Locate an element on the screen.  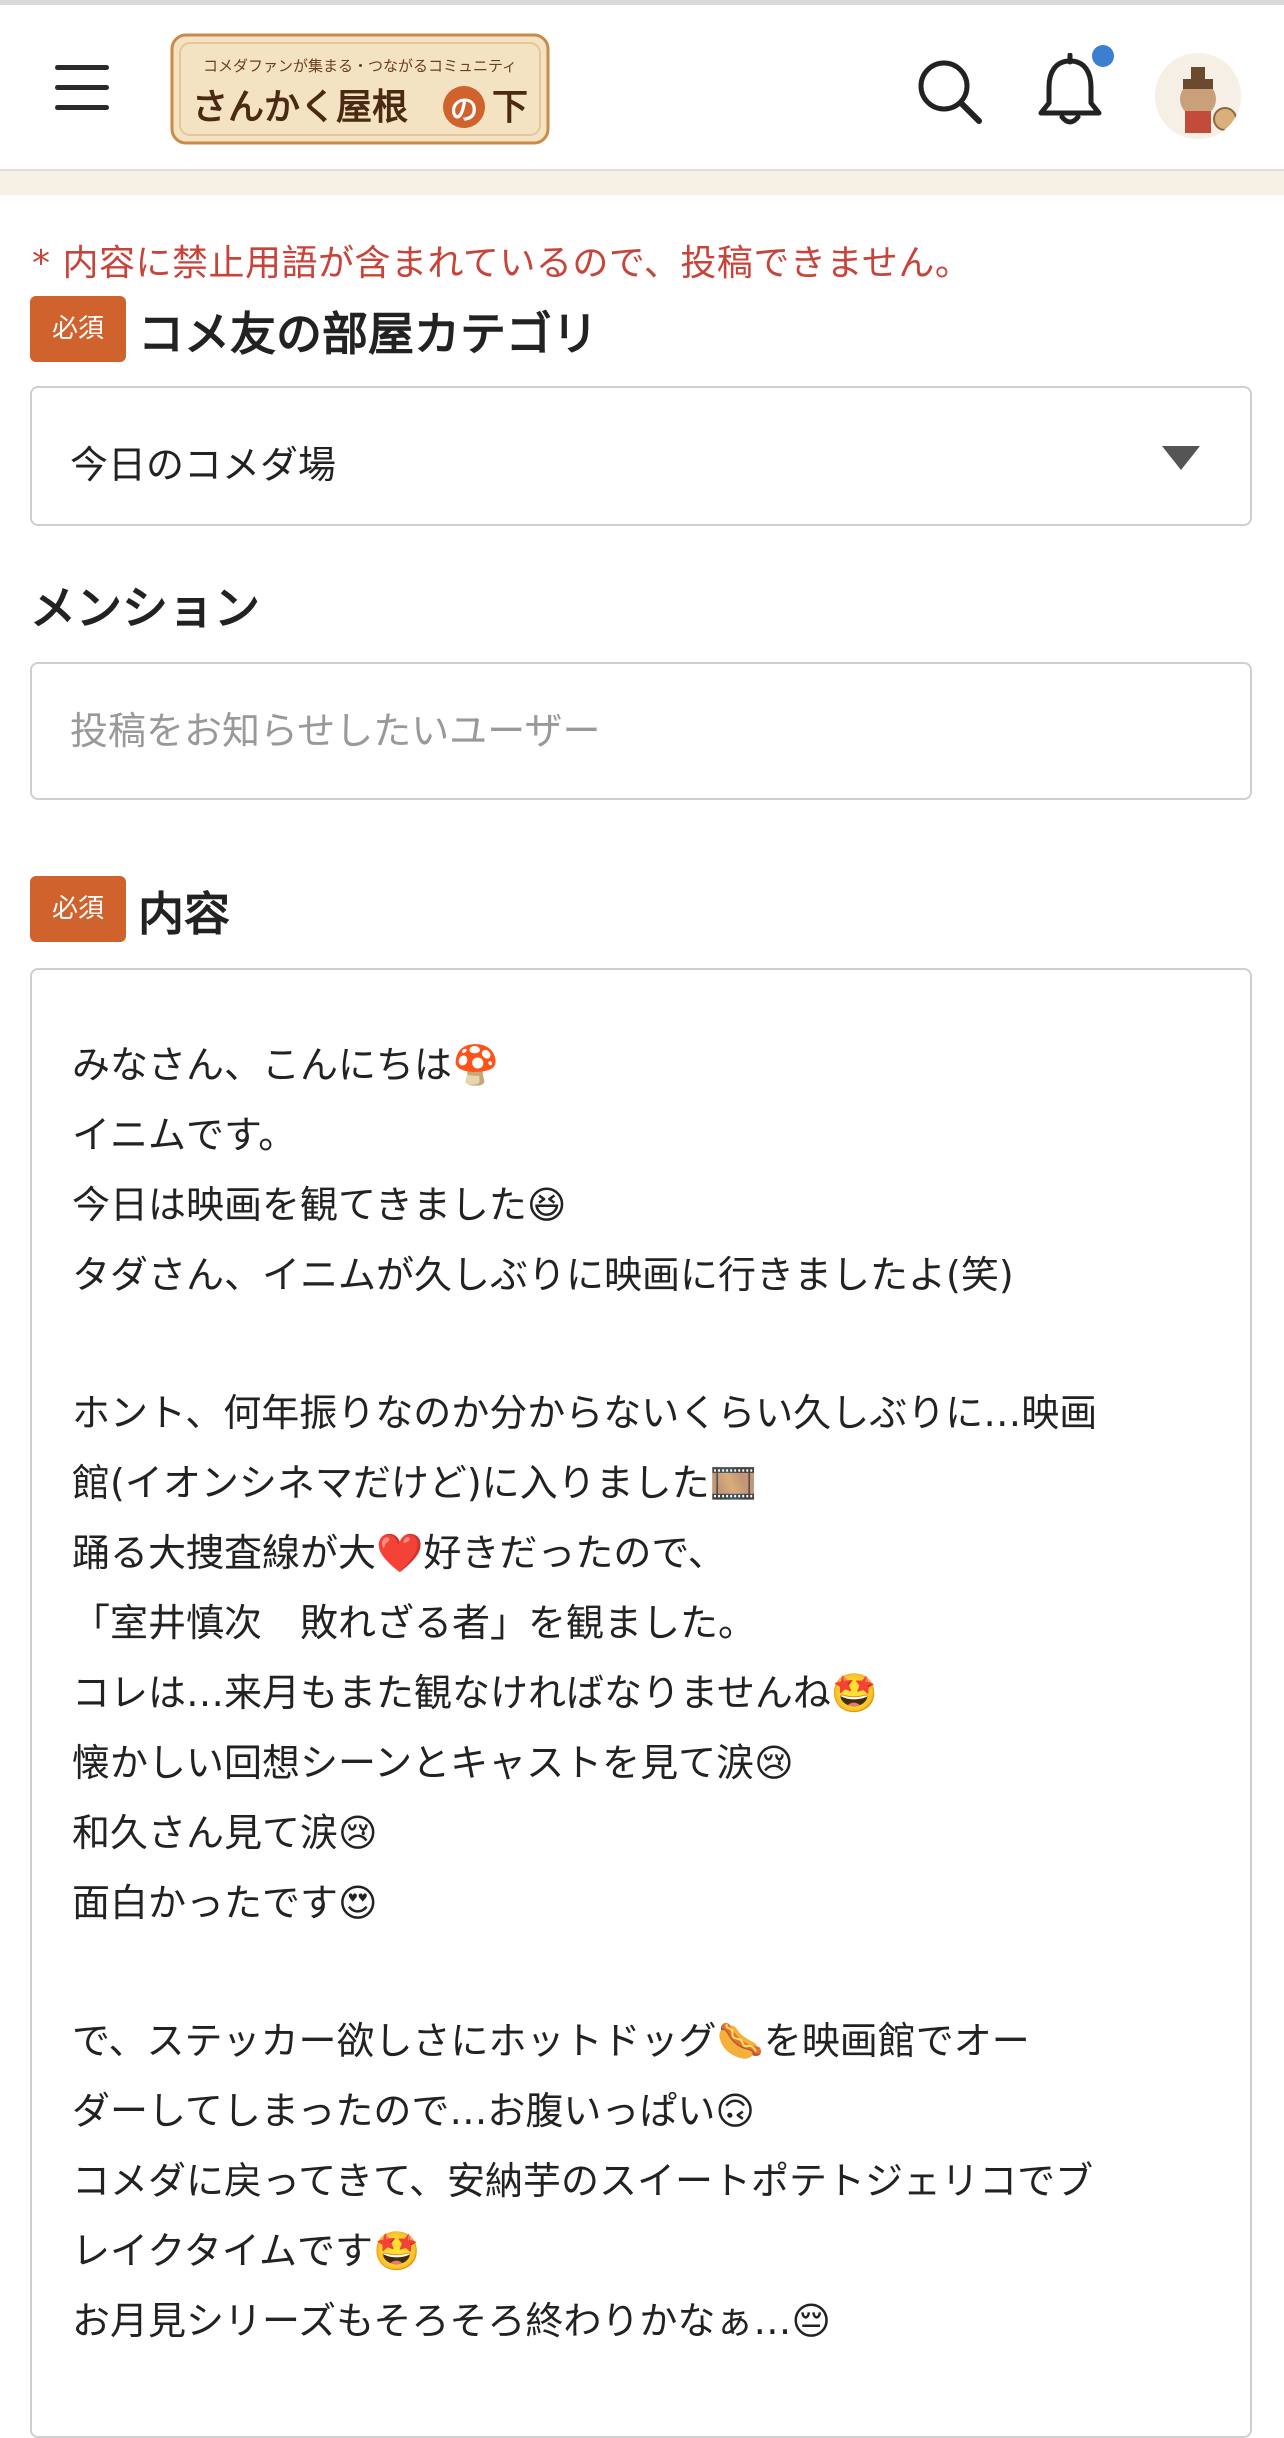
header-accent-strip is located at coordinates (642, 183).